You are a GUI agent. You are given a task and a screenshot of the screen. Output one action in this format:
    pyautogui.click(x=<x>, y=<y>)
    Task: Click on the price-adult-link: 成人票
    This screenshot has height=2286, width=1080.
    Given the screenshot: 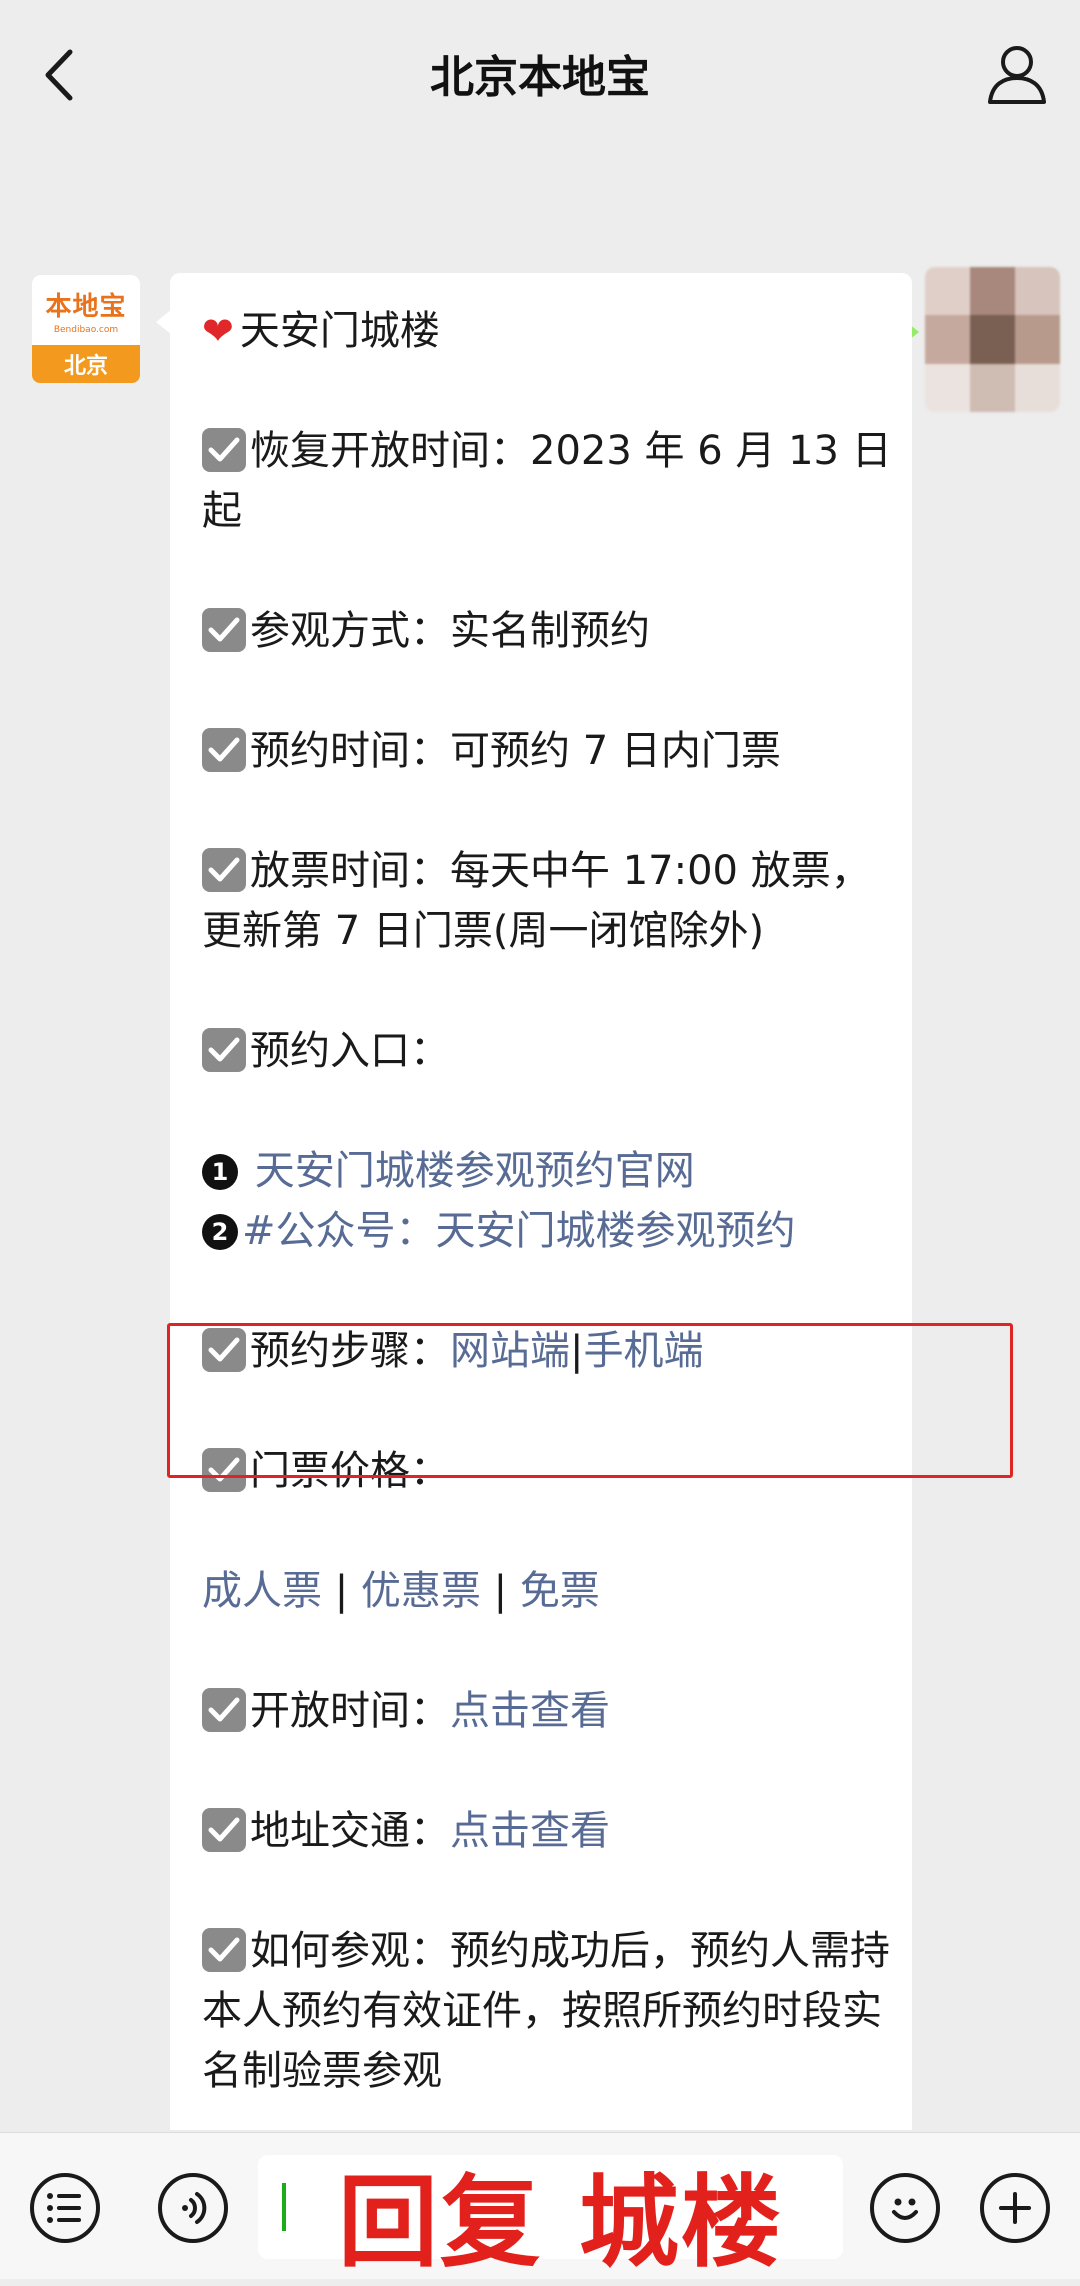 What is the action you would take?
    pyautogui.click(x=262, y=1591)
    